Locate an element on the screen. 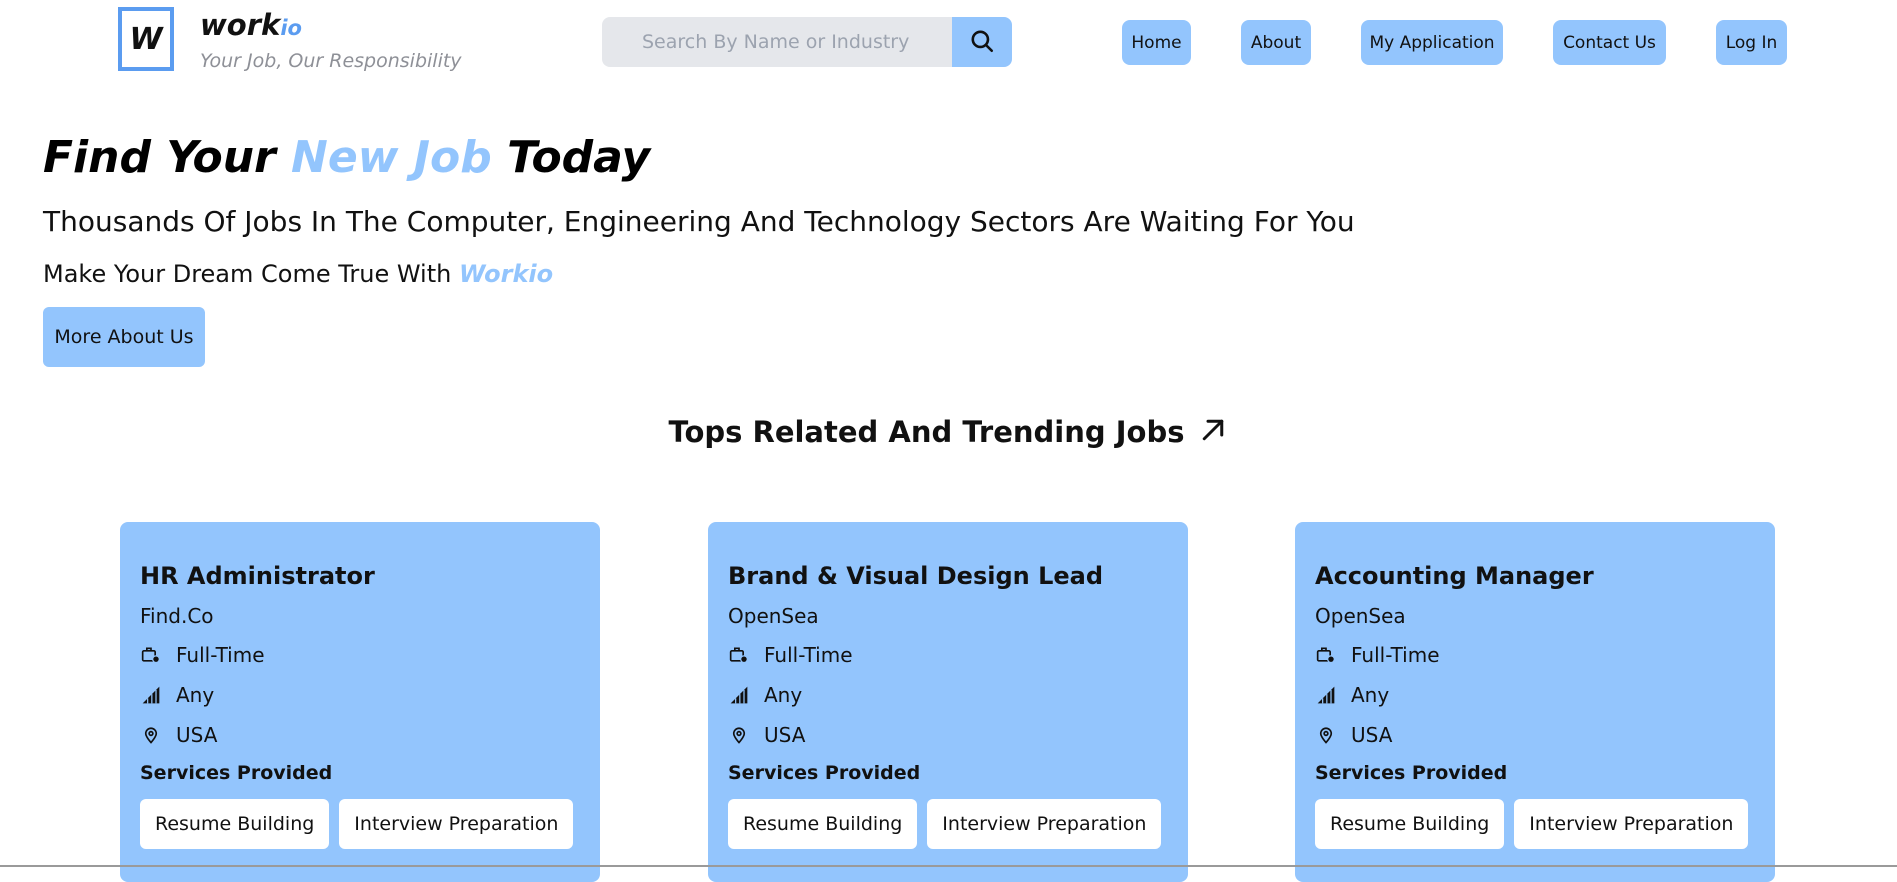 The width and height of the screenshot is (1897, 882). brand-main: work is located at coordinates (240, 25).